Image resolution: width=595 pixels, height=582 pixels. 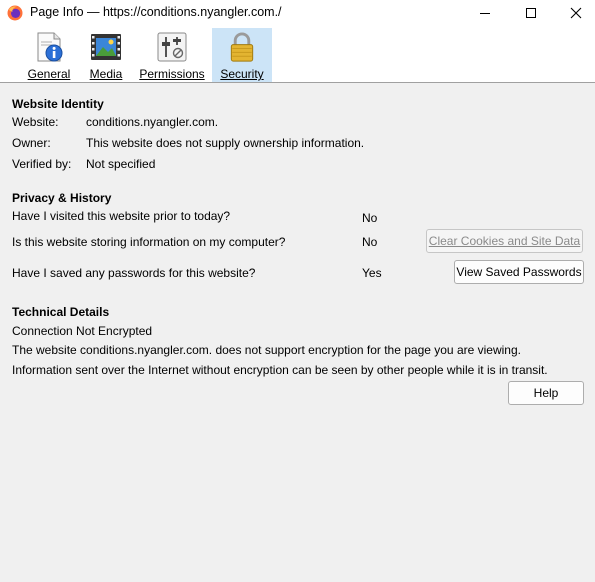 What do you see at coordinates (297, 54) in the screenshot?
I see `tab-toolbar: General Media Permissions Security` at bounding box center [297, 54].